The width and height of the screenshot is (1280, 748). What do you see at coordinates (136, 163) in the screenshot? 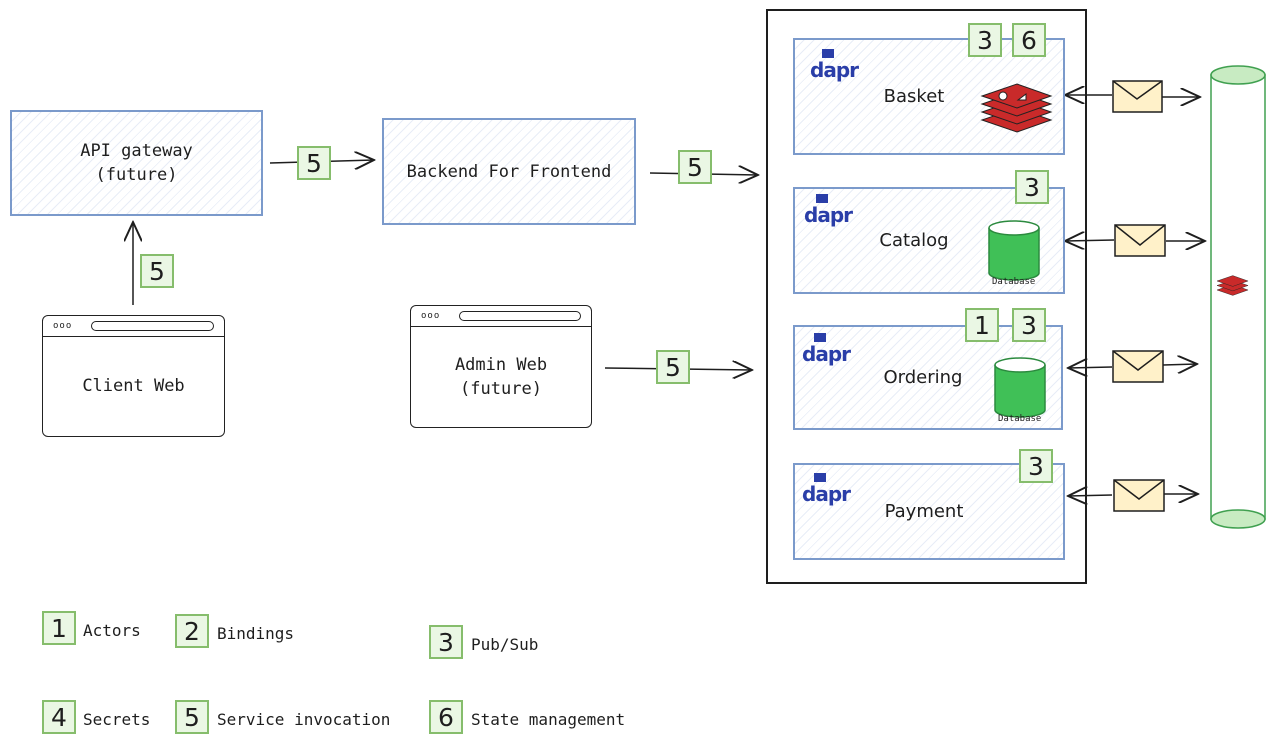
I see `api-gateway-node: API gateway (future)` at bounding box center [136, 163].